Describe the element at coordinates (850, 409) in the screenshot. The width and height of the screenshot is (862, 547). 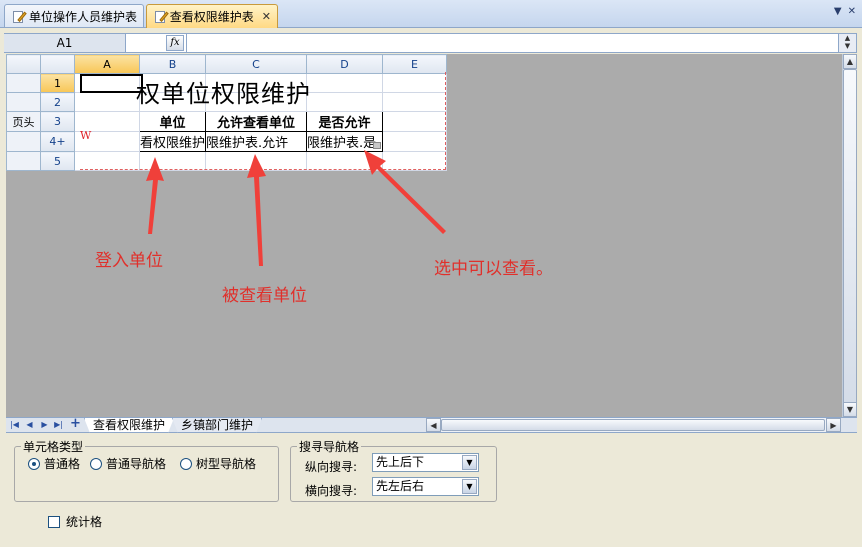
I see `scroll-down-icon: ▼` at that location.